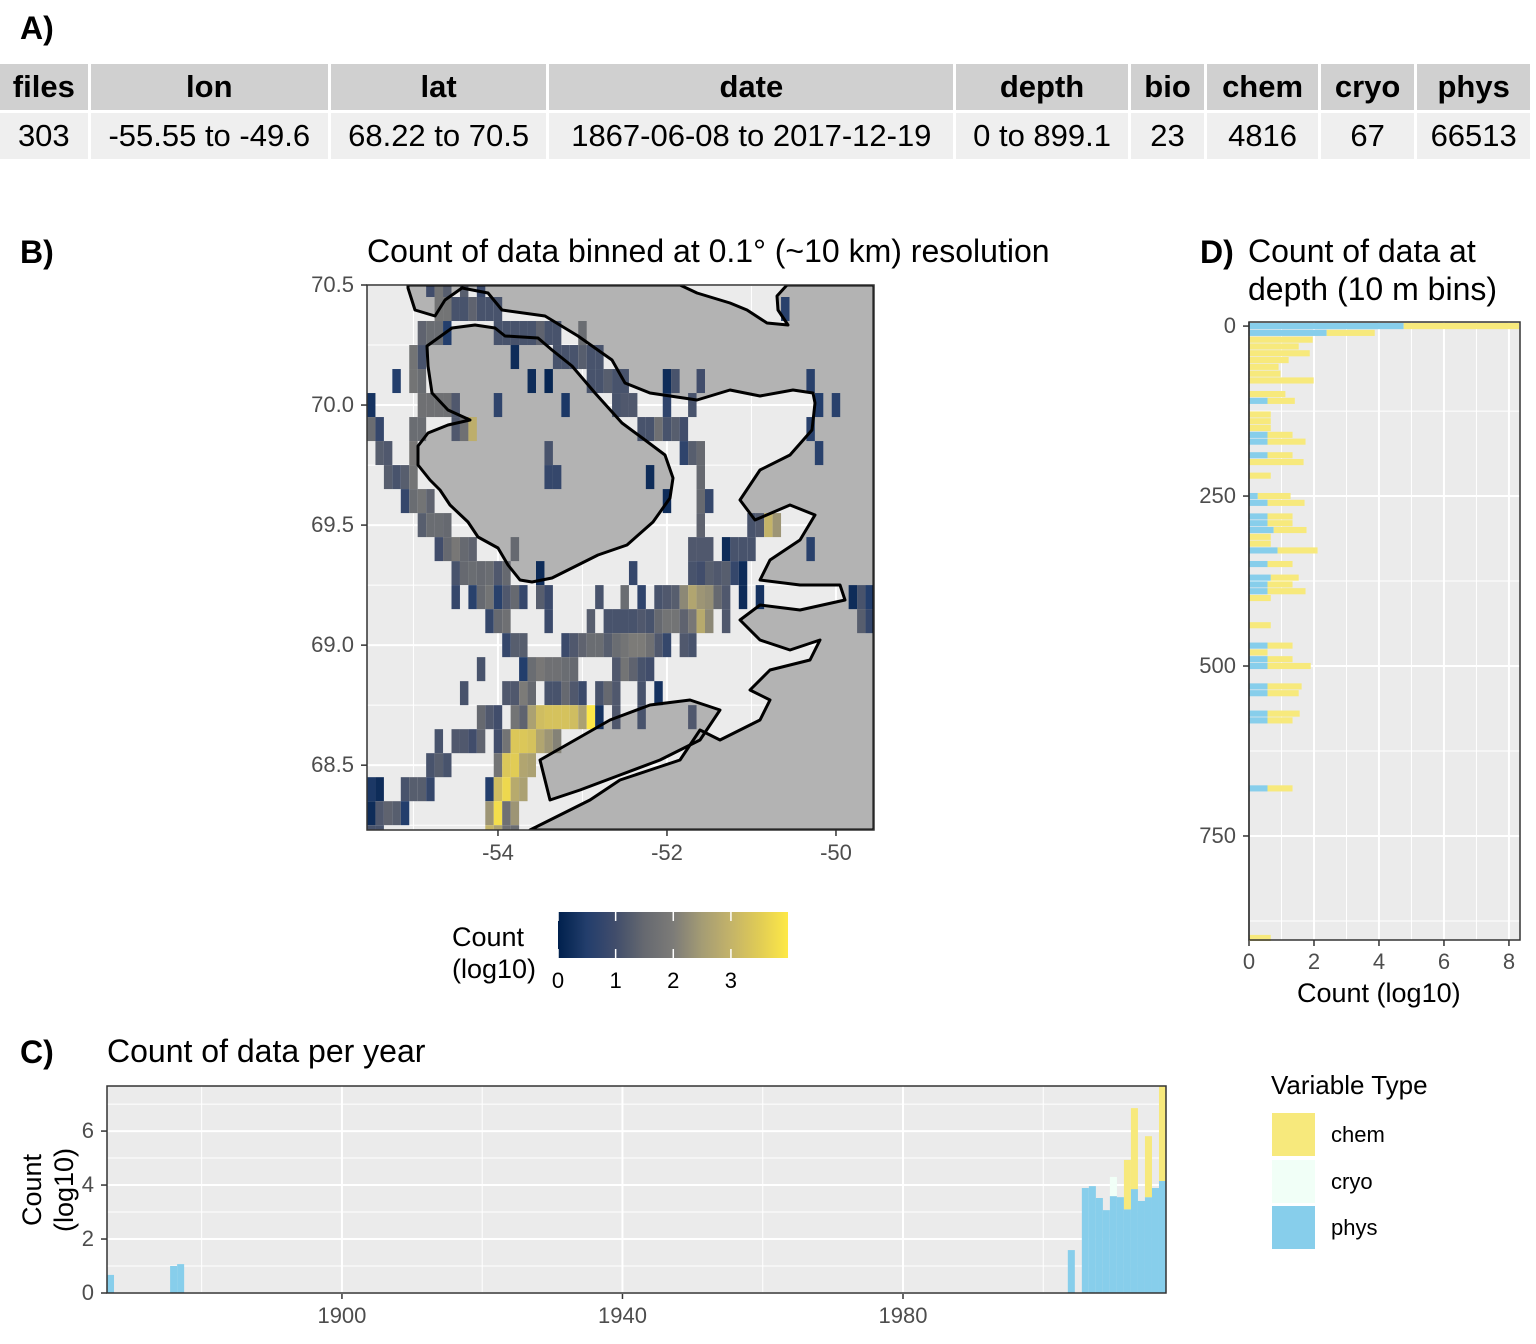 Image resolution: width=1536 pixels, height=1344 pixels. I want to click on cell-depth: 0 to 899.1, so click(1042, 136).